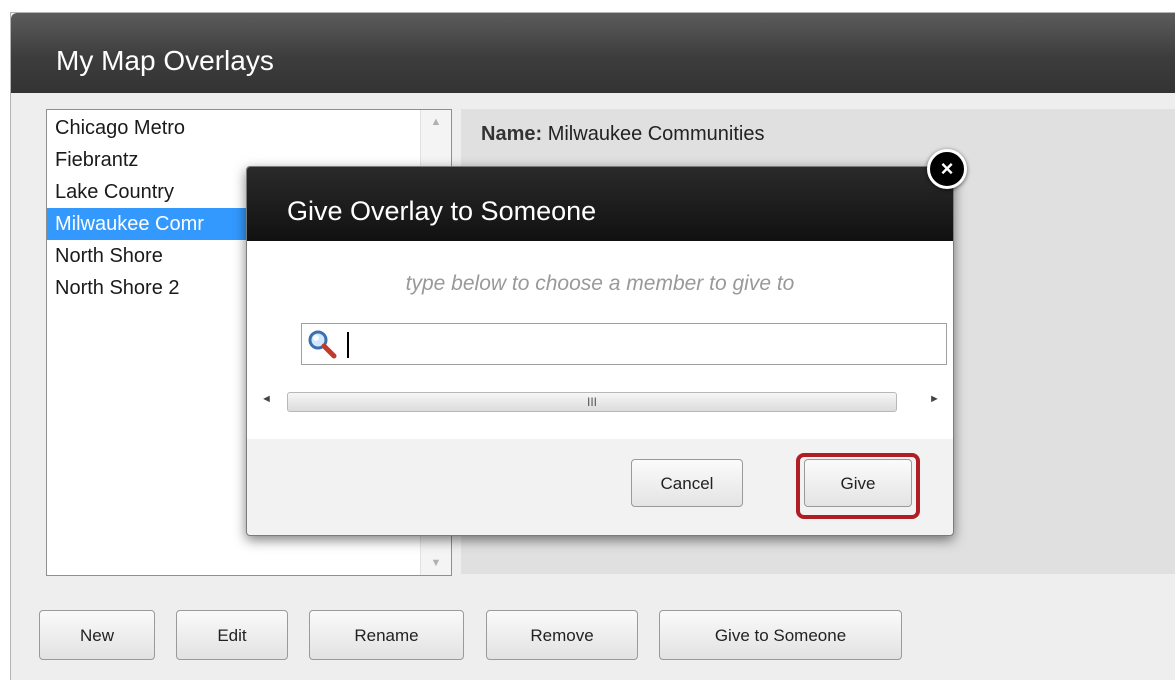 This screenshot has width=1175, height=680. I want to click on scroll-grip: III, so click(591, 402).